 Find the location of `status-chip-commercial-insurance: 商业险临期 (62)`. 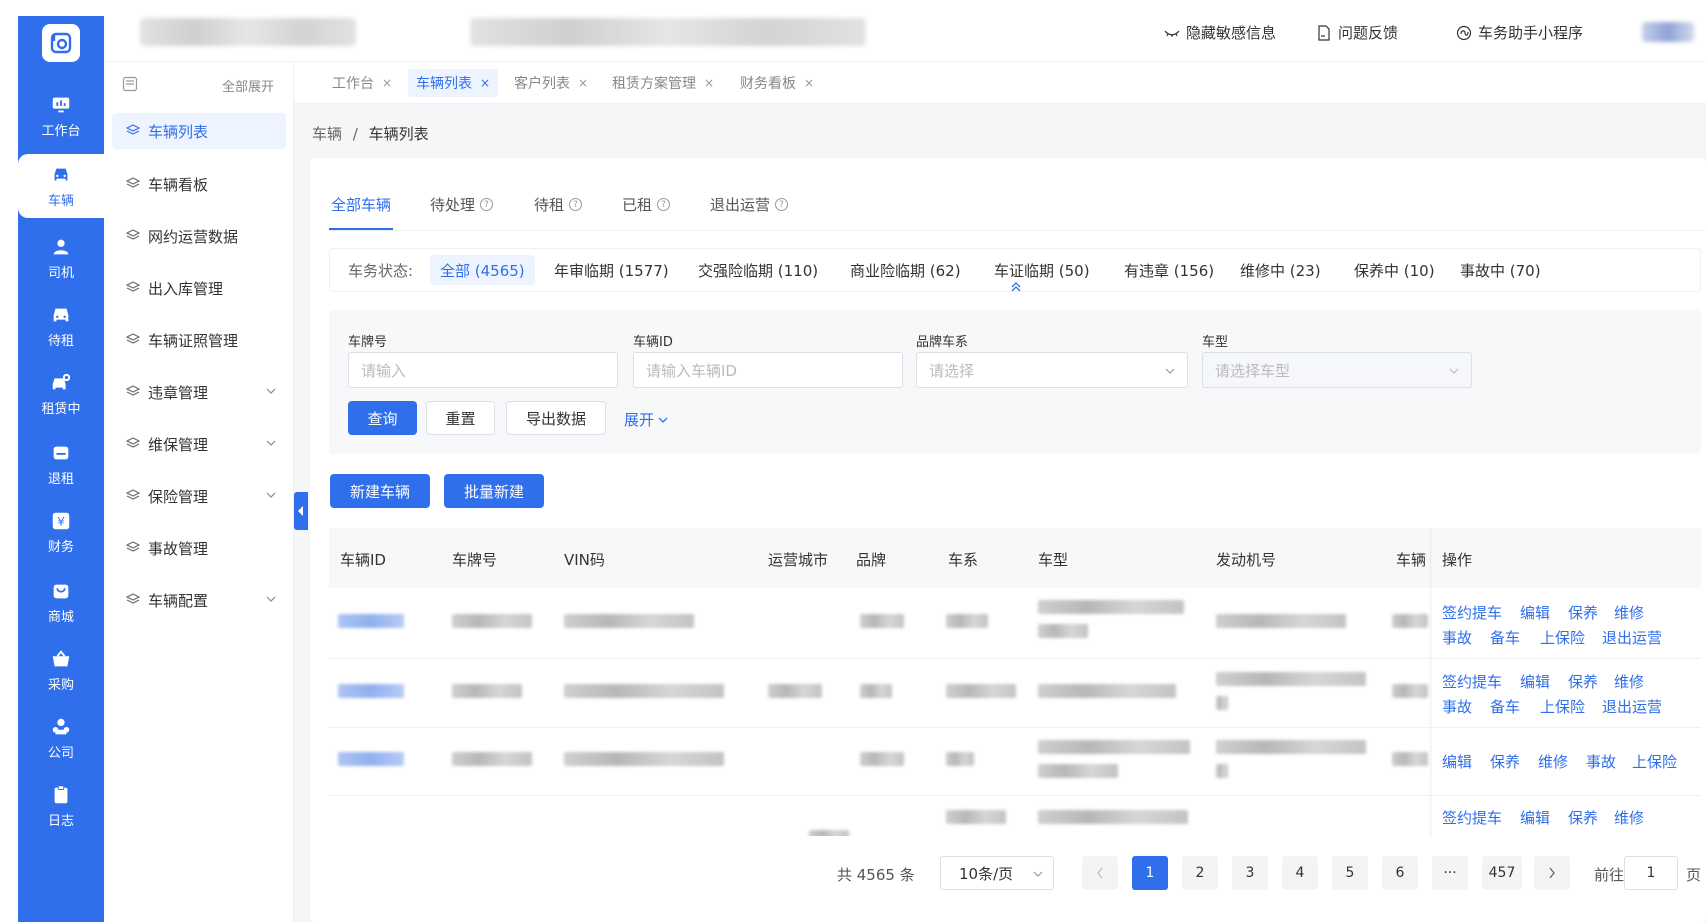

status-chip-commercial-insurance: 商业险临期 (62) is located at coordinates (905, 270).